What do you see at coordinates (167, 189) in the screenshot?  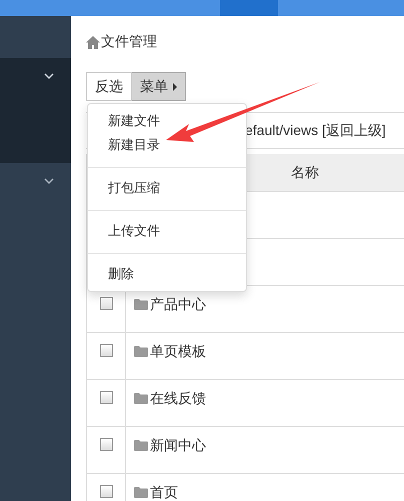 I see `menu-item: 打包压缩` at bounding box center [167, 189].